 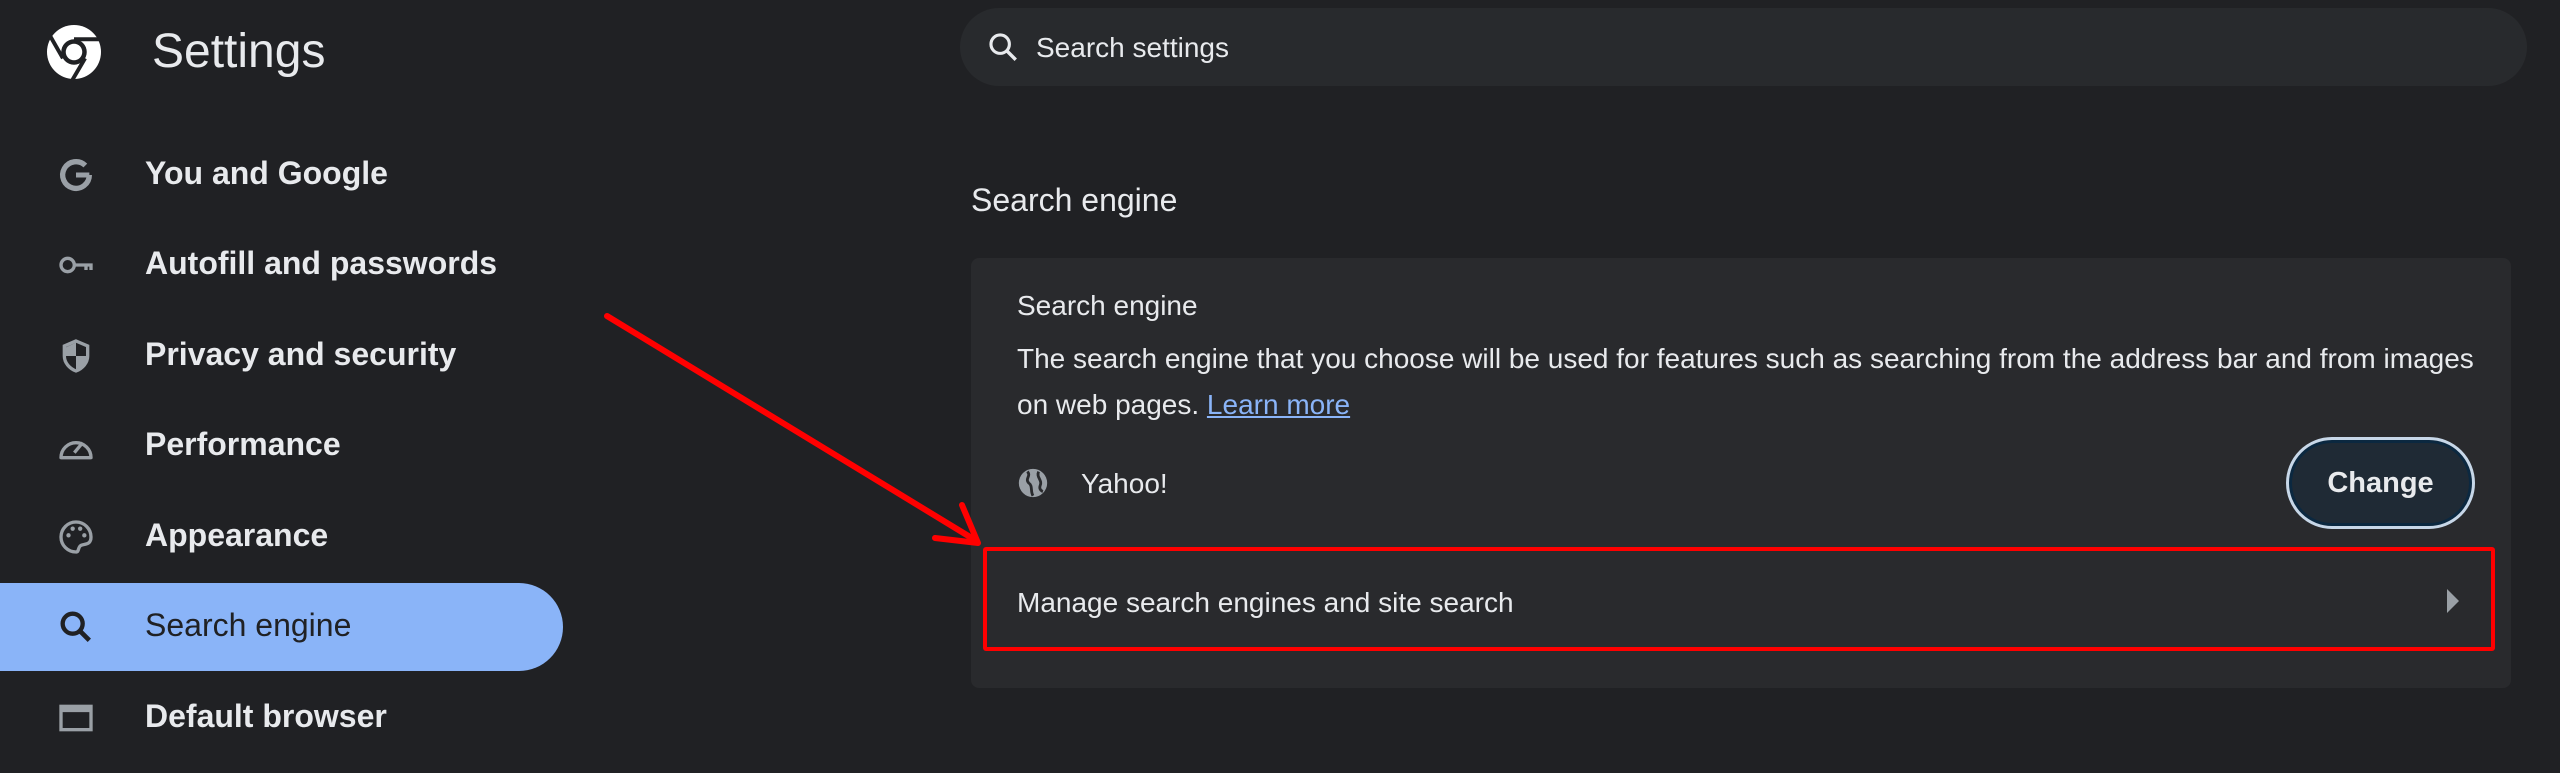 I want to click on learn-more-link: Learn more, so click(x=1278, y=404).